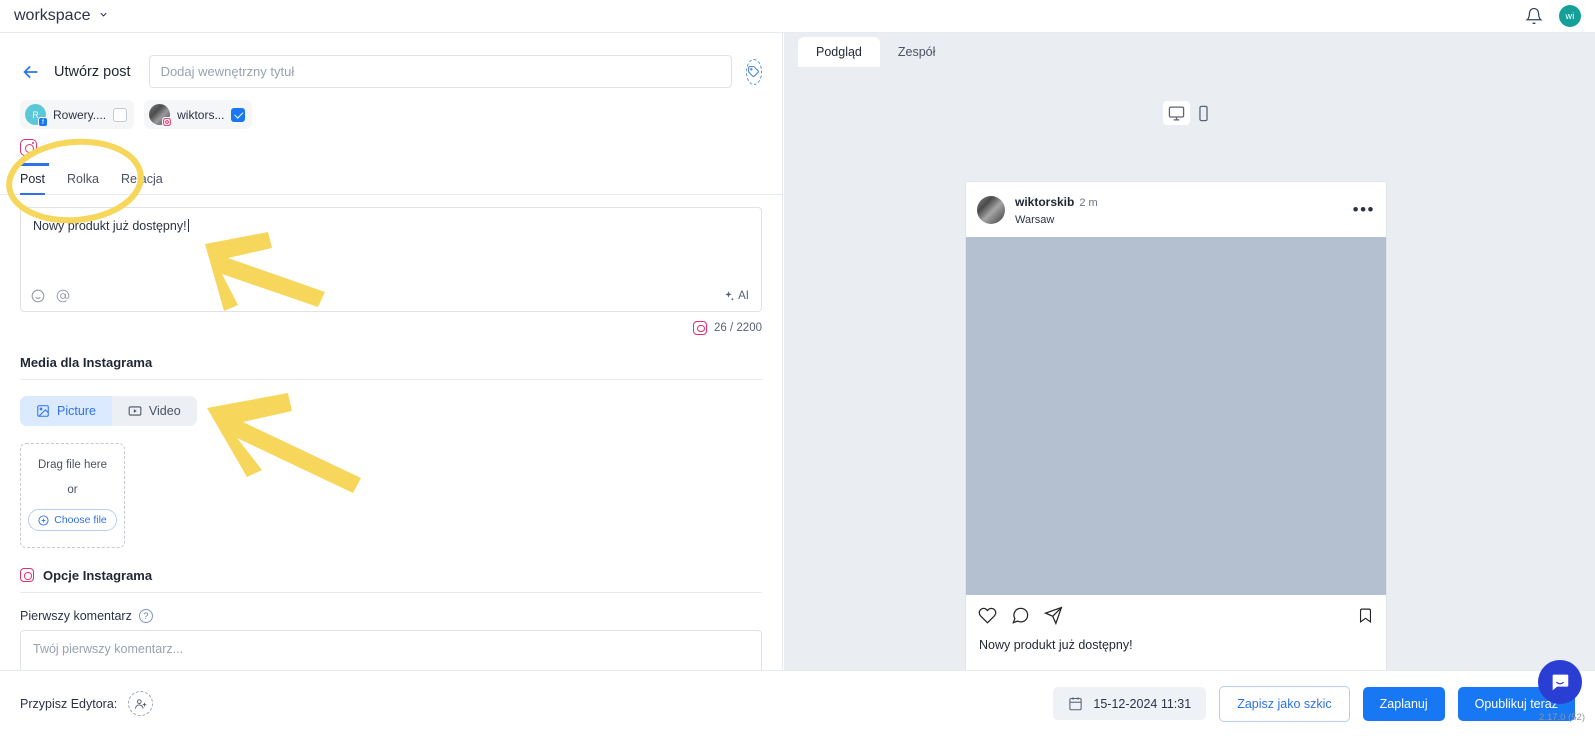 The height and width of the screenshot is (736, 1595). I want to click on bell-icon, so click(1534, 16).